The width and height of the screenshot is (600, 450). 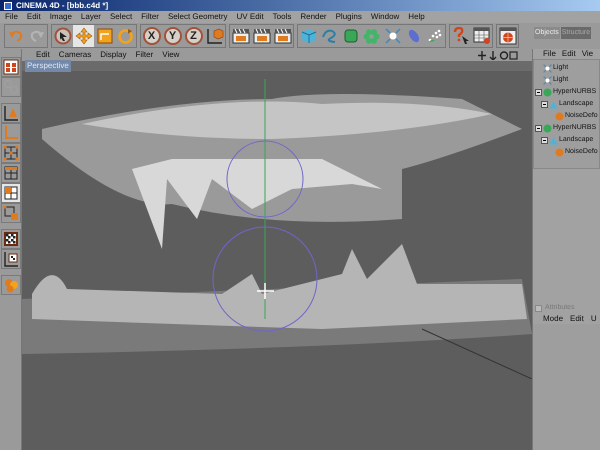 I want to click on rotate-icon, so click(x=125, y=36).